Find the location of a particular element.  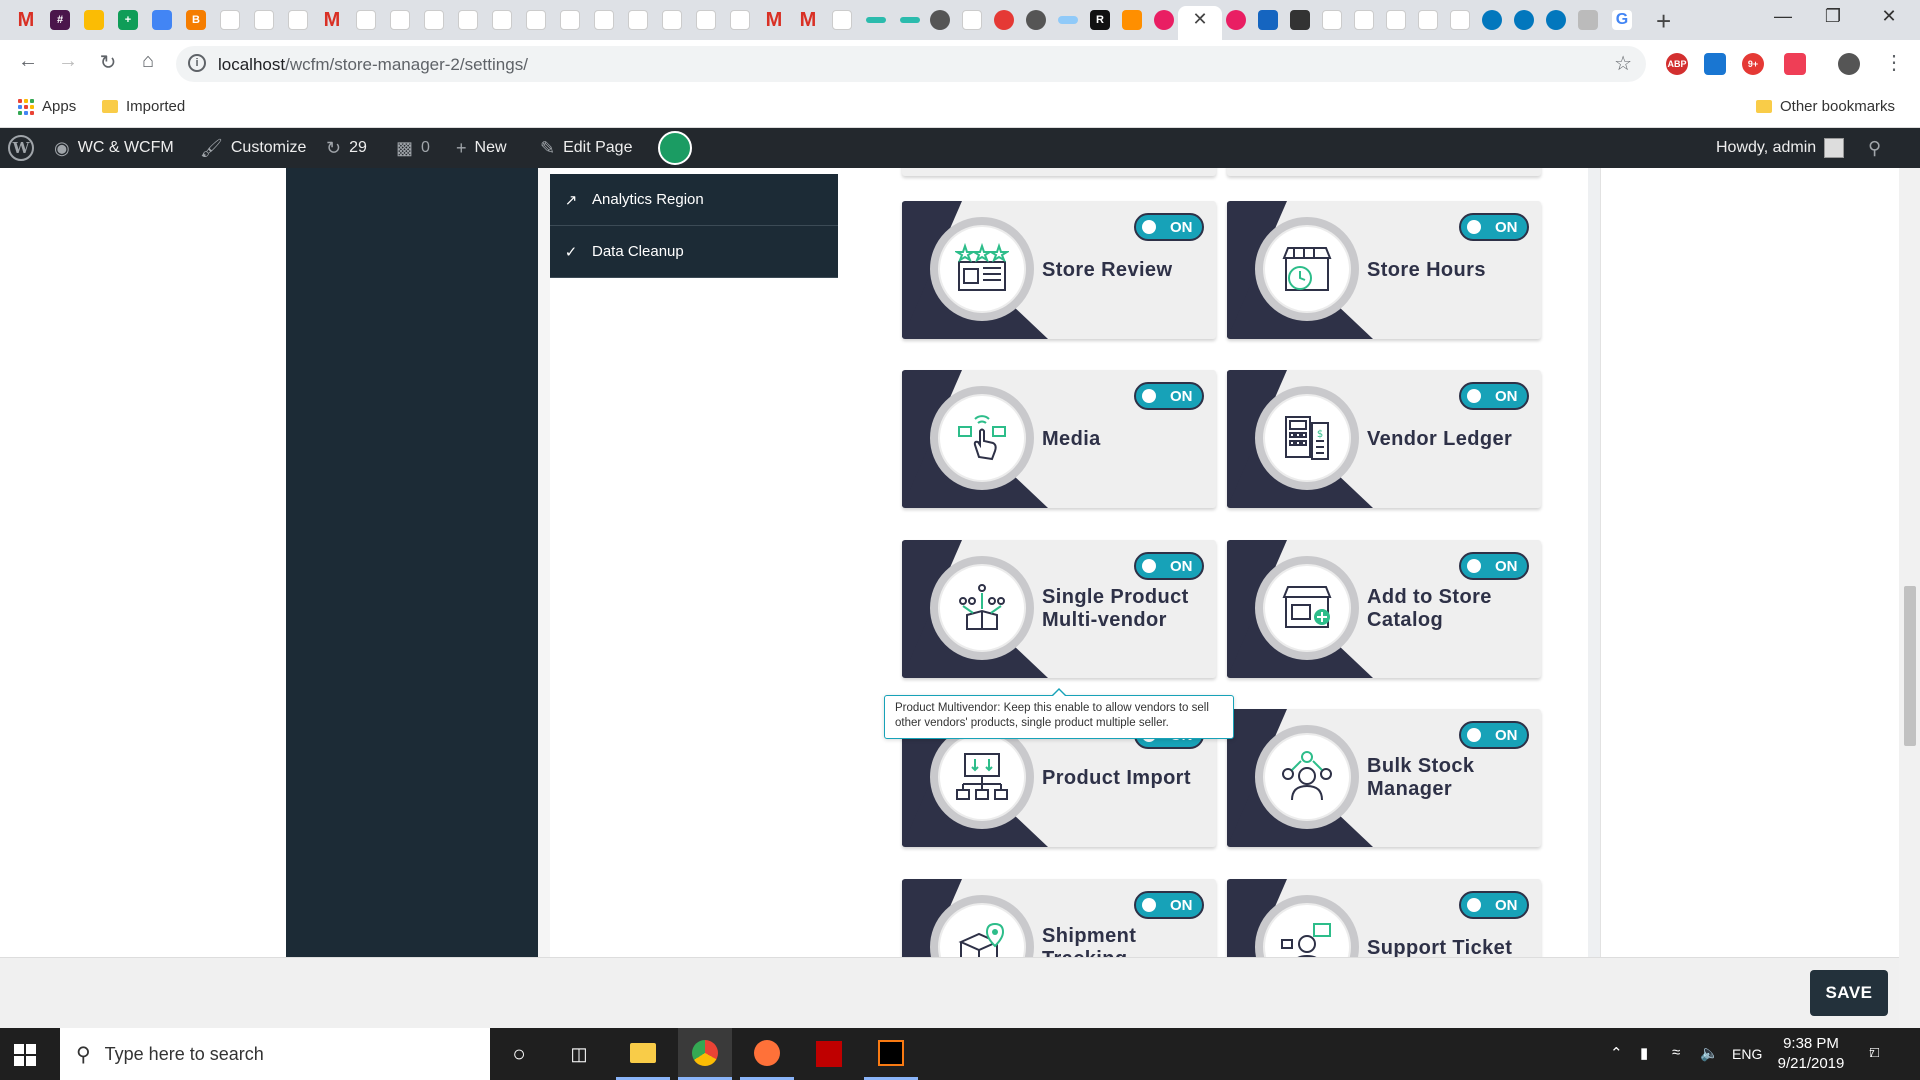

chrome-taskbar-icon is located at coordinates (705, 1054).